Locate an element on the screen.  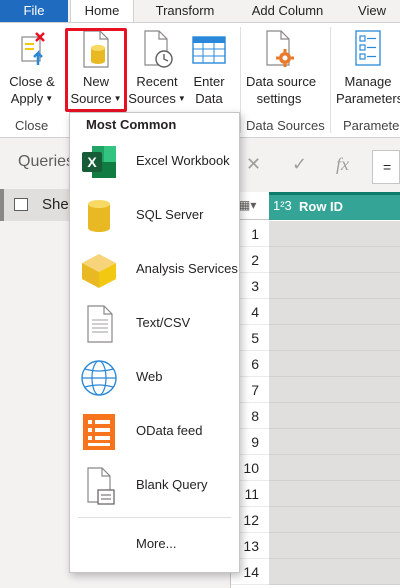
menu-item-odata-feed: OData feed is located at coordinates (154, 432).